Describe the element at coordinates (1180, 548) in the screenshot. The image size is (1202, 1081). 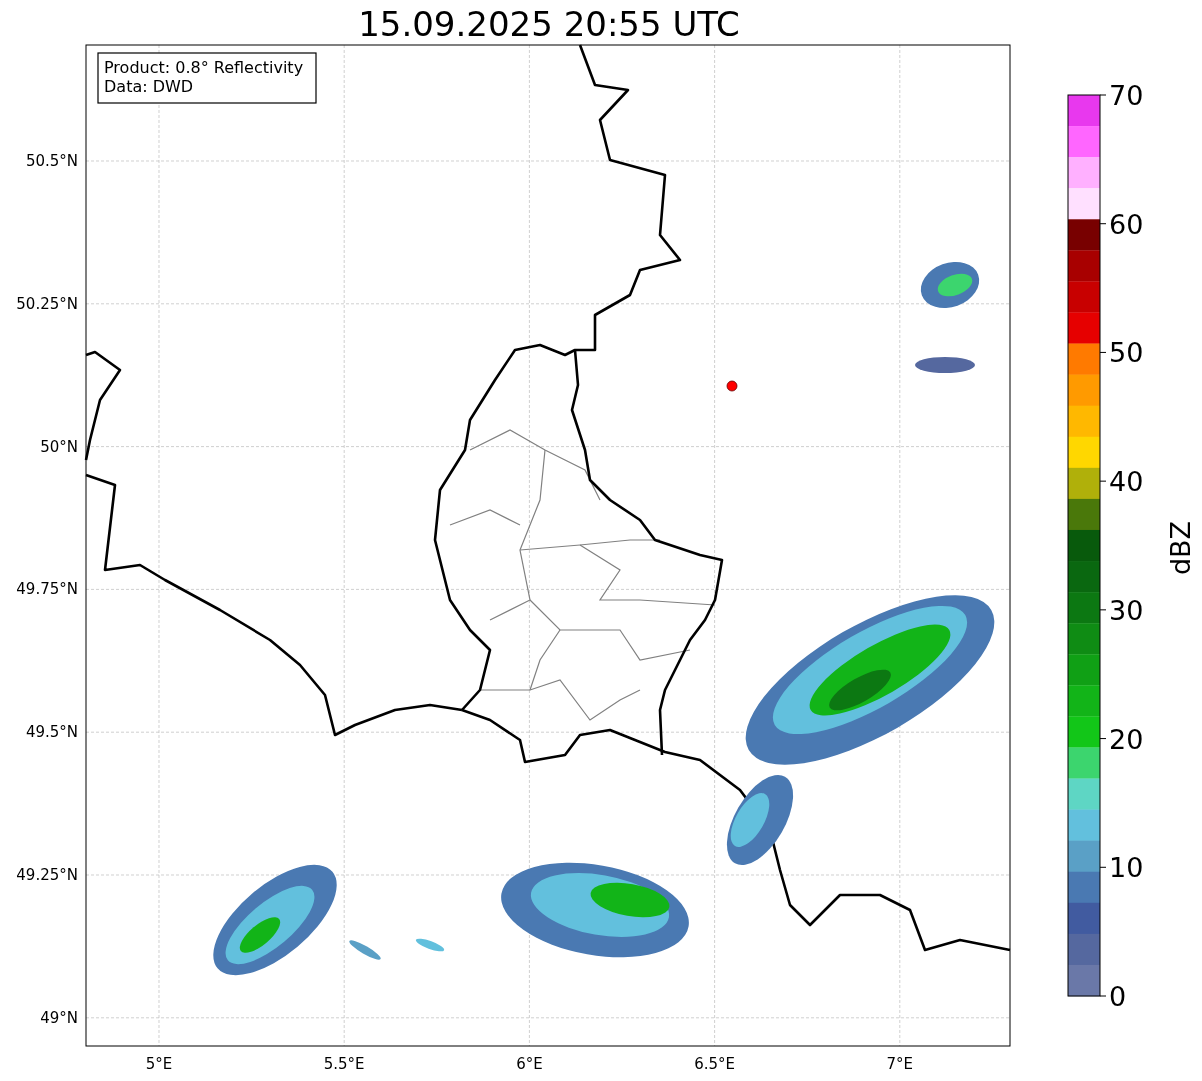
I see `colorbar-label: dBZ` at that location.